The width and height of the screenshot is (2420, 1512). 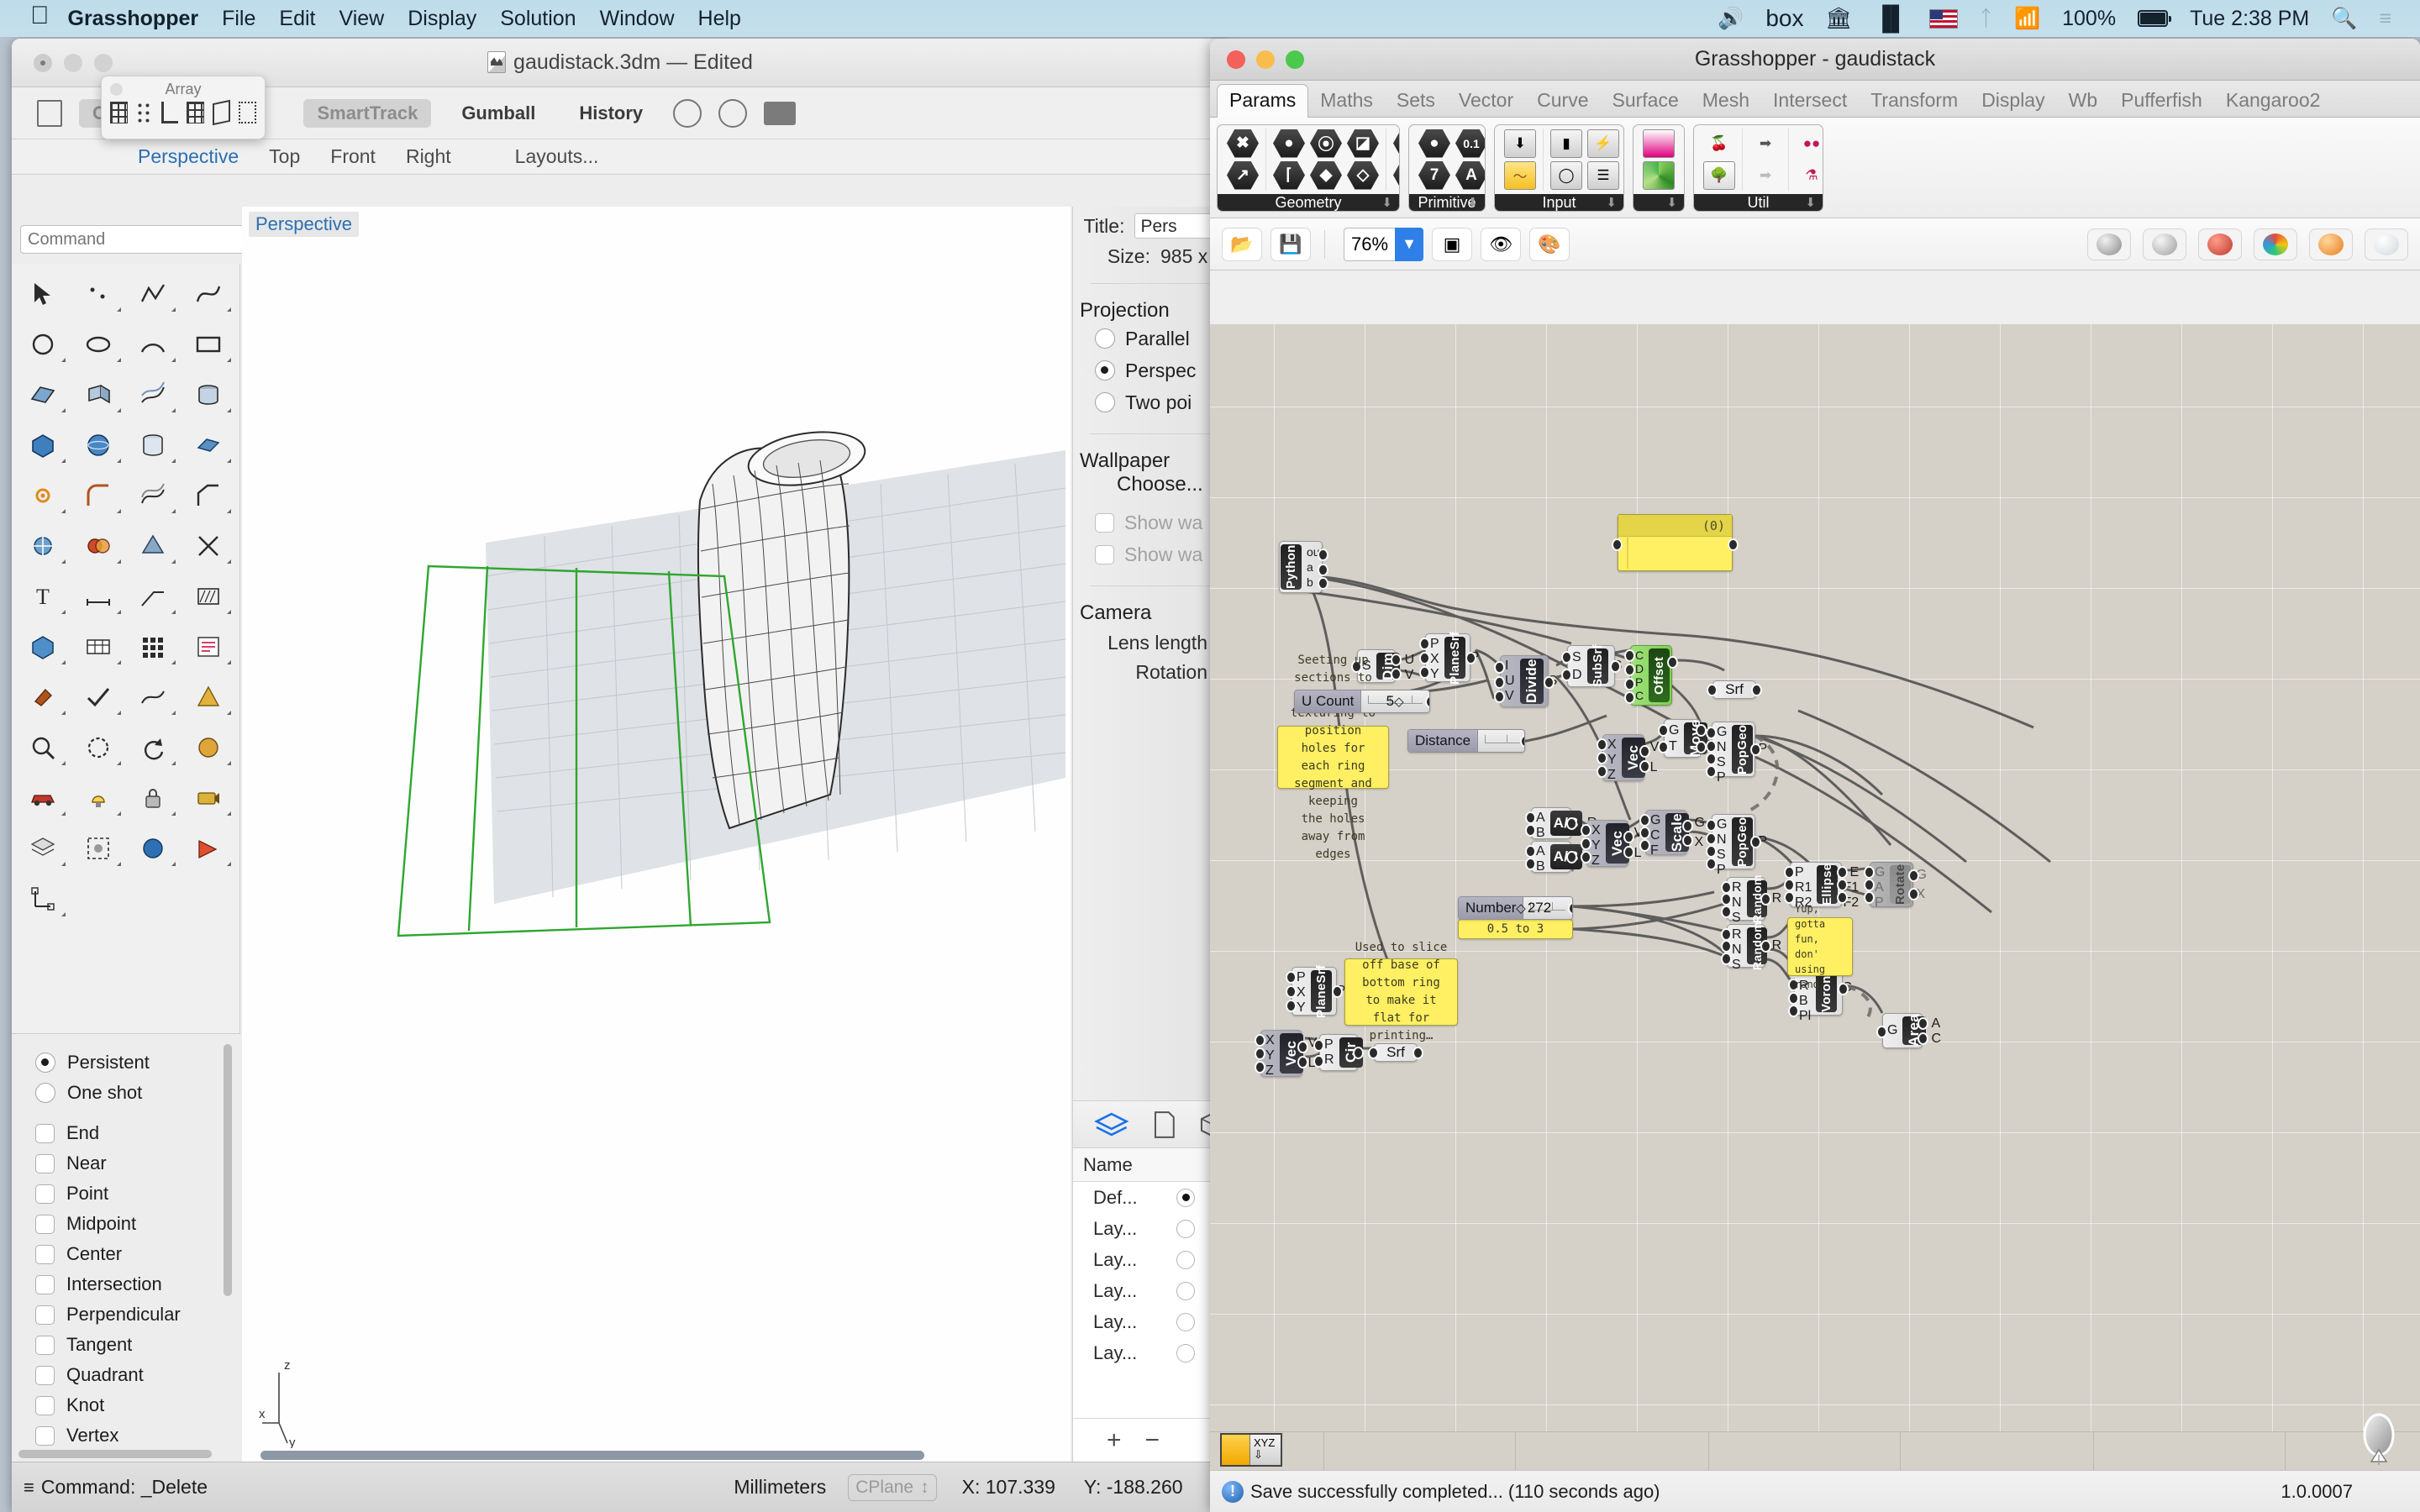 I want to click on button-icon: ▮, so click(x=1566, y=143).